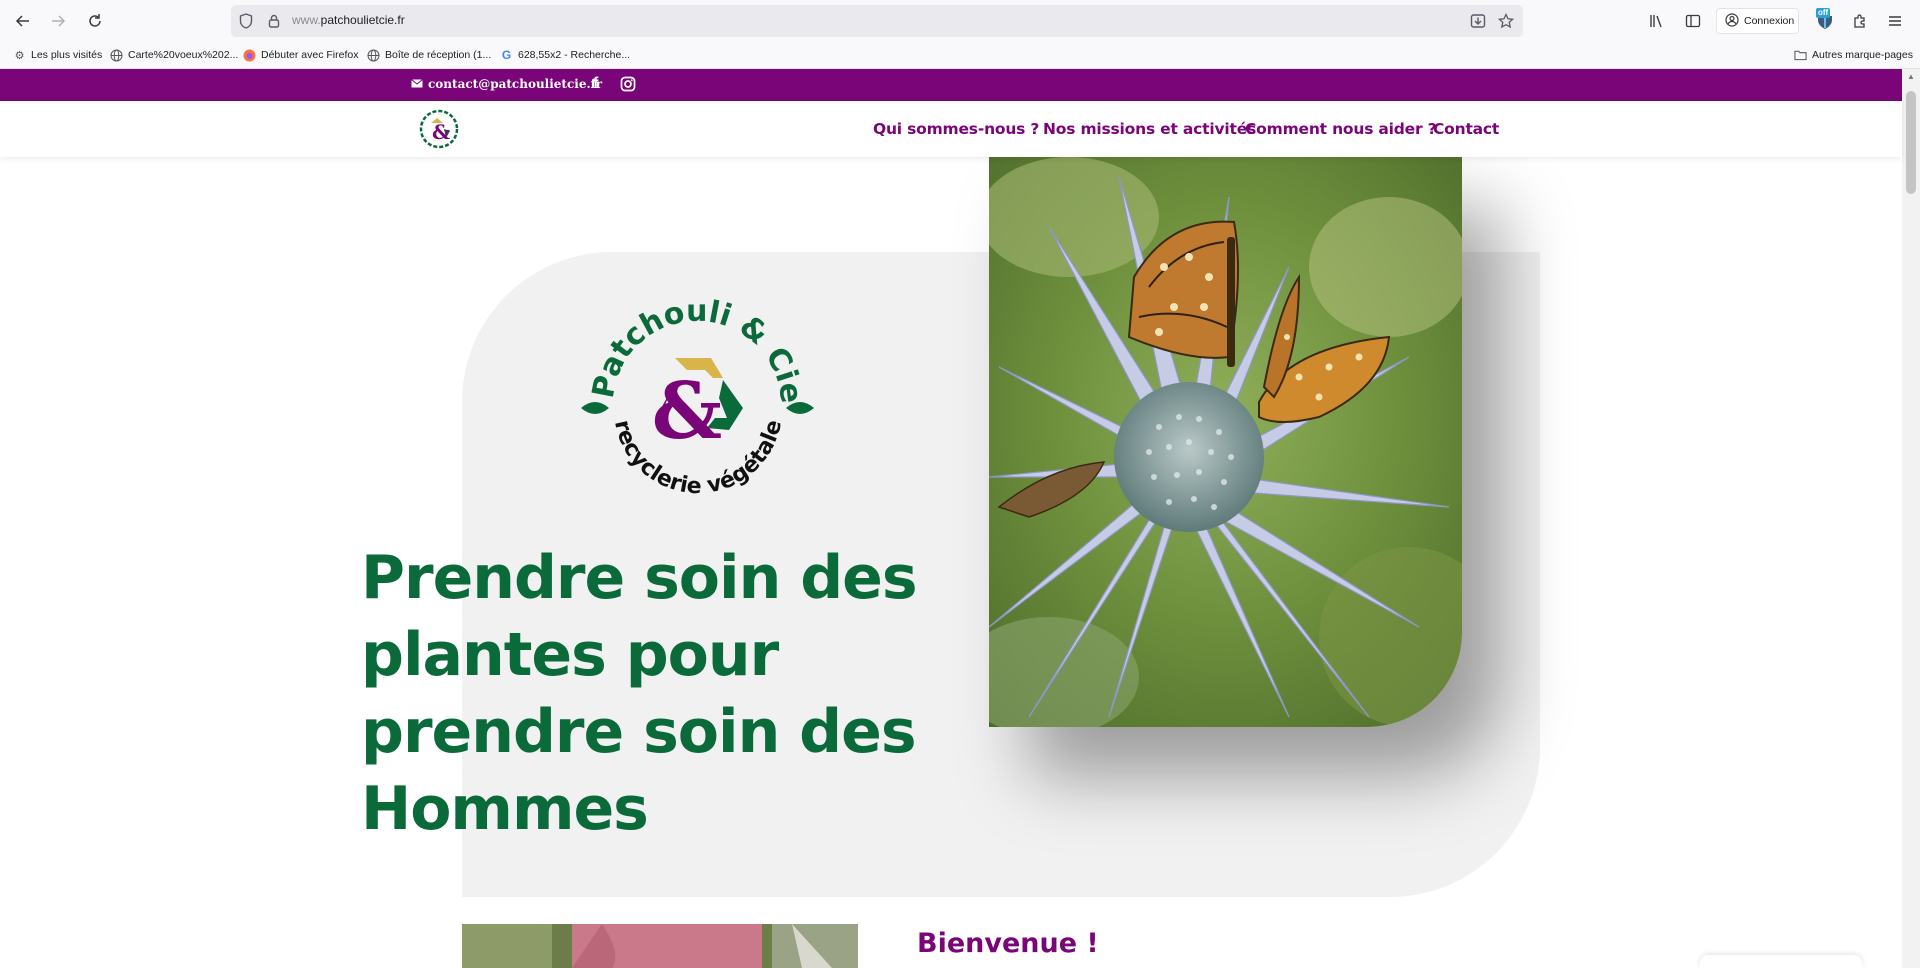 The height and width of the screenshot is (968, 1920). What do you see at coordinates (660, 946) in the screenshot?
I see `welcome-photo` at bounding box center [660, 946].